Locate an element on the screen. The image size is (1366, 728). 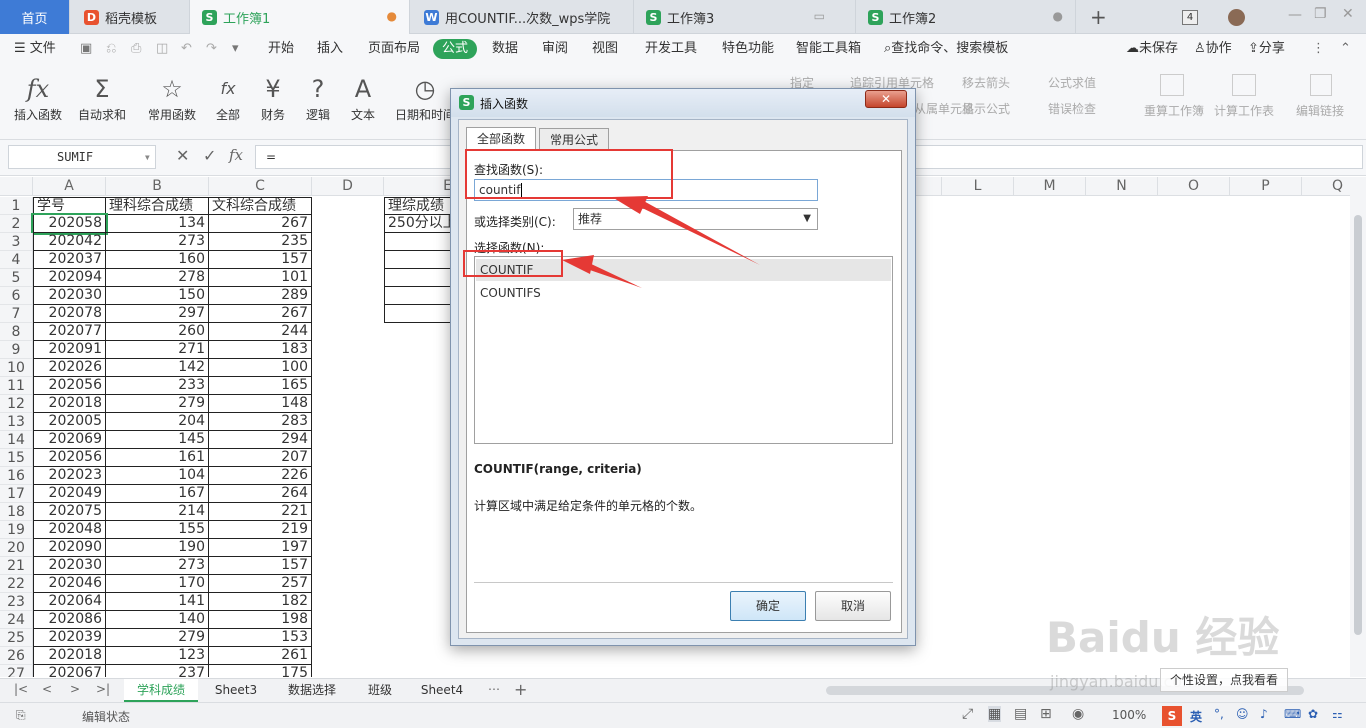
annotation-arrows is located at coordinates (661, 242).